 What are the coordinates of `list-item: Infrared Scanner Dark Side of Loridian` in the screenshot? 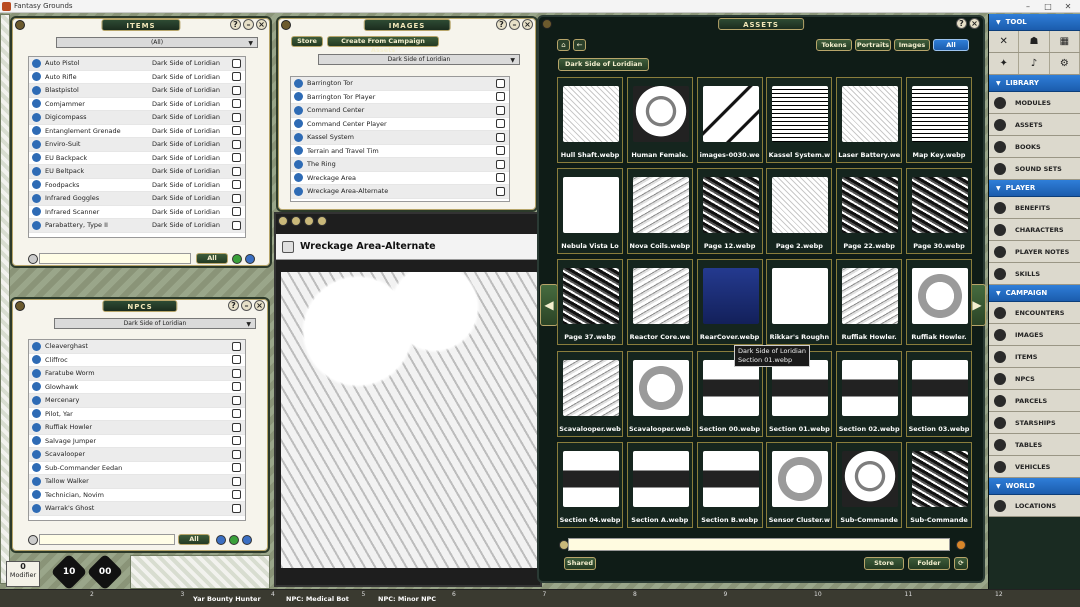 It's located at (137, 212).